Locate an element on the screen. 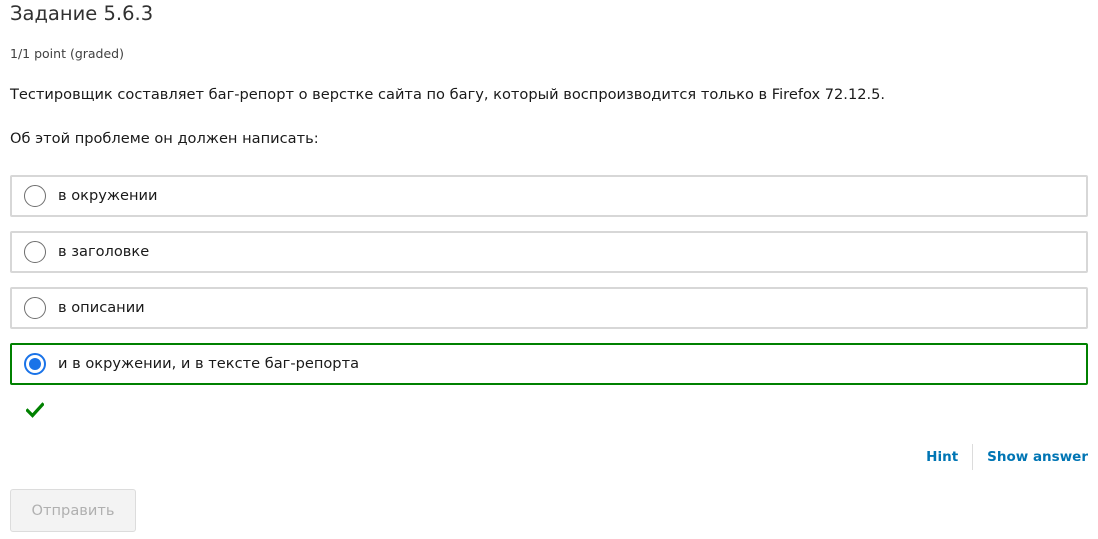  submit-button: Отправить is located at coordinates (73, 510).